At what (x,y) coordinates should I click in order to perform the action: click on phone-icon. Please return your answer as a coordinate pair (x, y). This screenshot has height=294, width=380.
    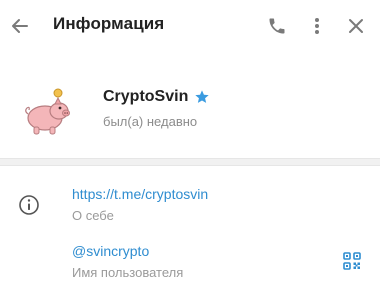
    Looking at the image, I should click on (277, 26).